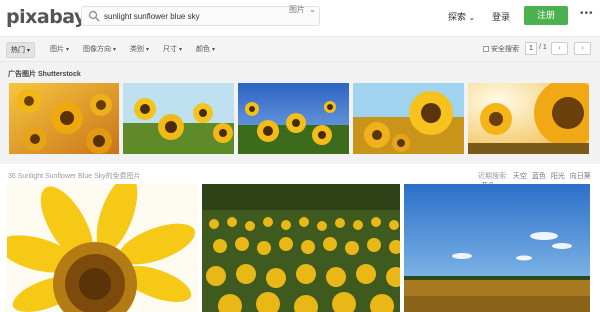  I want to click on more-options-icon: •••, so click(587, 13).